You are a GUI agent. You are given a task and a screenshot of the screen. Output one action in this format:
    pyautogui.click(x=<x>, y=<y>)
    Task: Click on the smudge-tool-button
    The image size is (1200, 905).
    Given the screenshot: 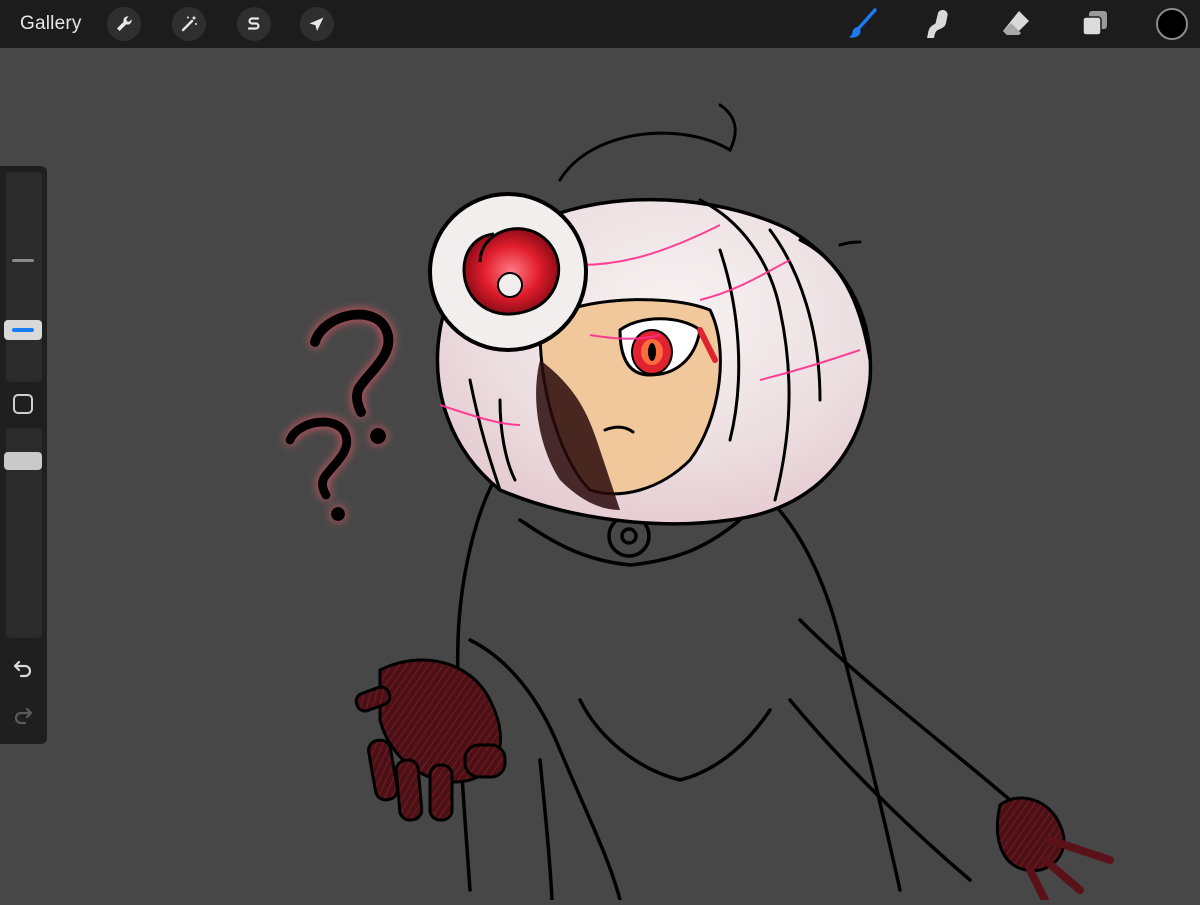 What is the action you would take?
    pyautogui.click(x=938, y=24)
    